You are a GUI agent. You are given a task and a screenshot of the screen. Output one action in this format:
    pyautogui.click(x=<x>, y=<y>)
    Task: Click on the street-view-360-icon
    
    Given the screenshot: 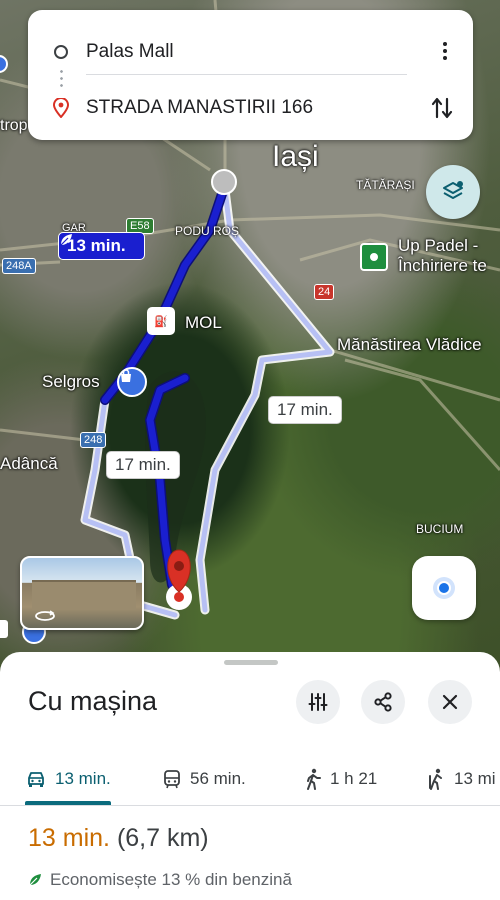 What is the action you would take?
    pyautogui.click(x=45, y=615)
    